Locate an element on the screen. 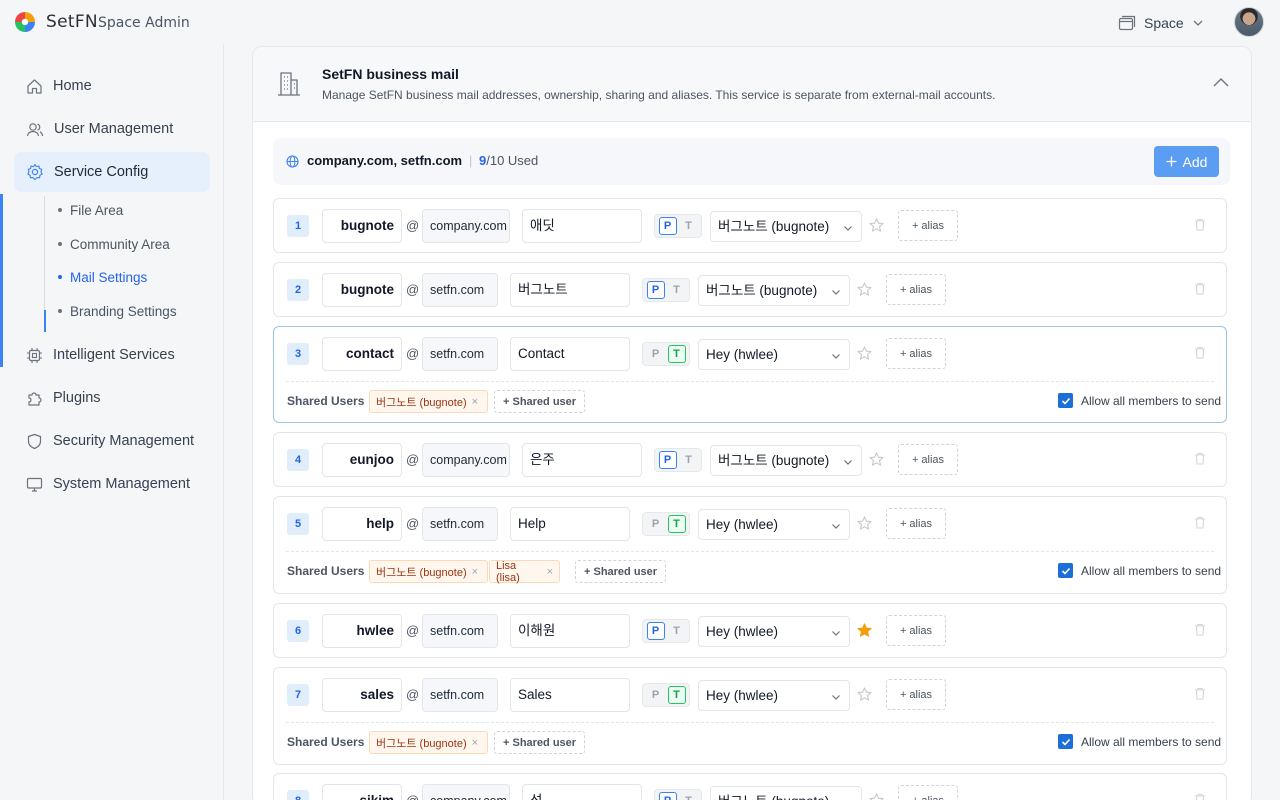 Image resolution: width=1280 pixels, height=800 pixels. display-name-input: 버그노트 is located at coordinates (570, 290).